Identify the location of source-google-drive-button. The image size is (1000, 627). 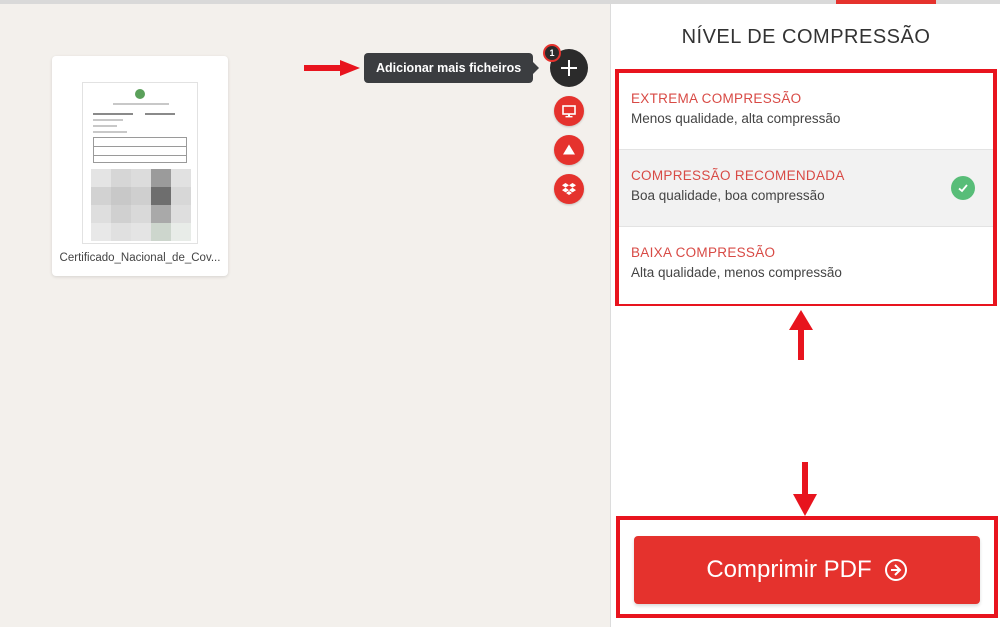
(569, 150).